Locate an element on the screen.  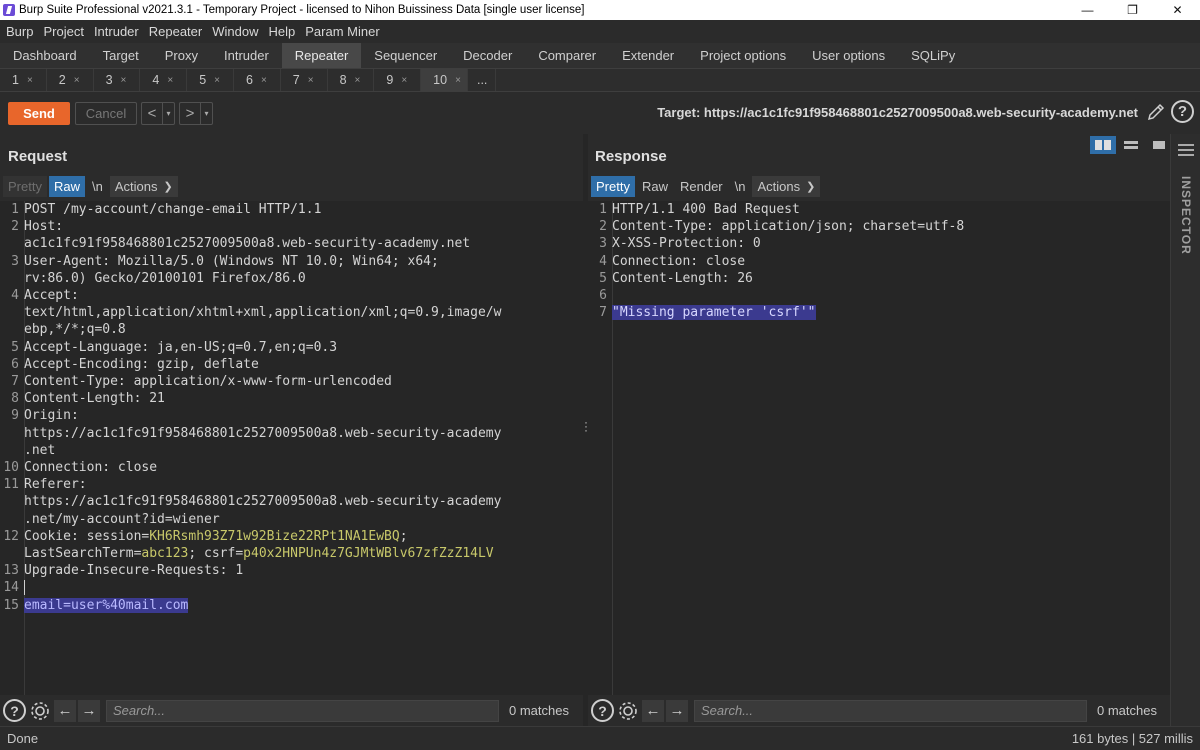
tab-repeater: Repeater is located at coordinates (321, 55).